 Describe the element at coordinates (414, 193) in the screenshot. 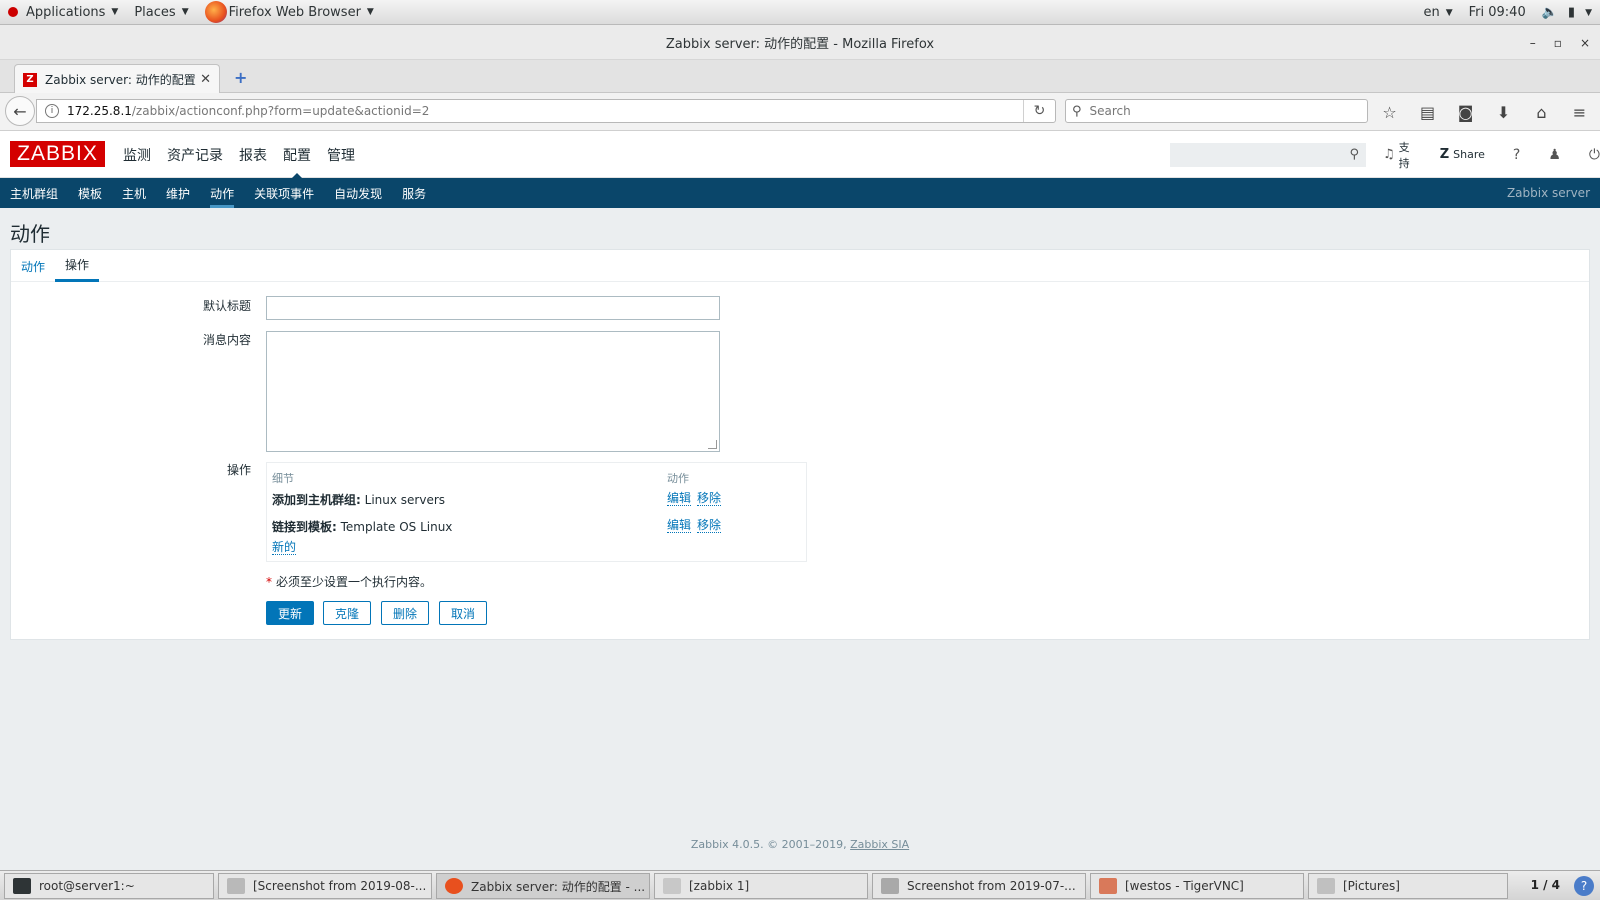

I see `sub-menu-services: 服务` at that location.